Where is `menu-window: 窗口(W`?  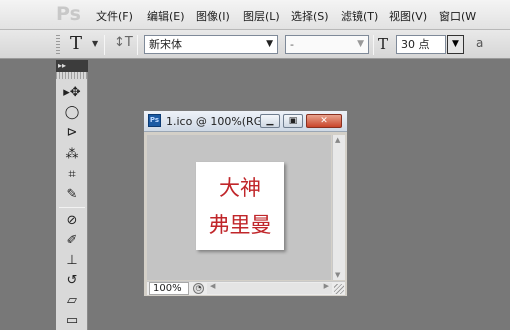 menu-window: 窗口(W is located at coordinates (457, 16).